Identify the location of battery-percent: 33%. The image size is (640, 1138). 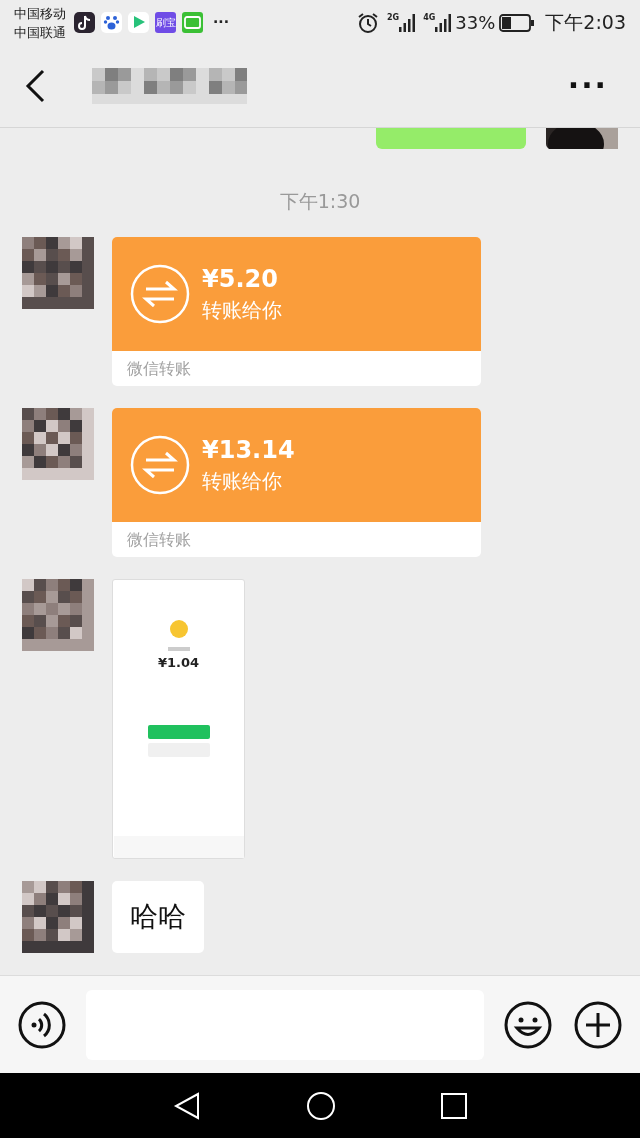
(475, 23).